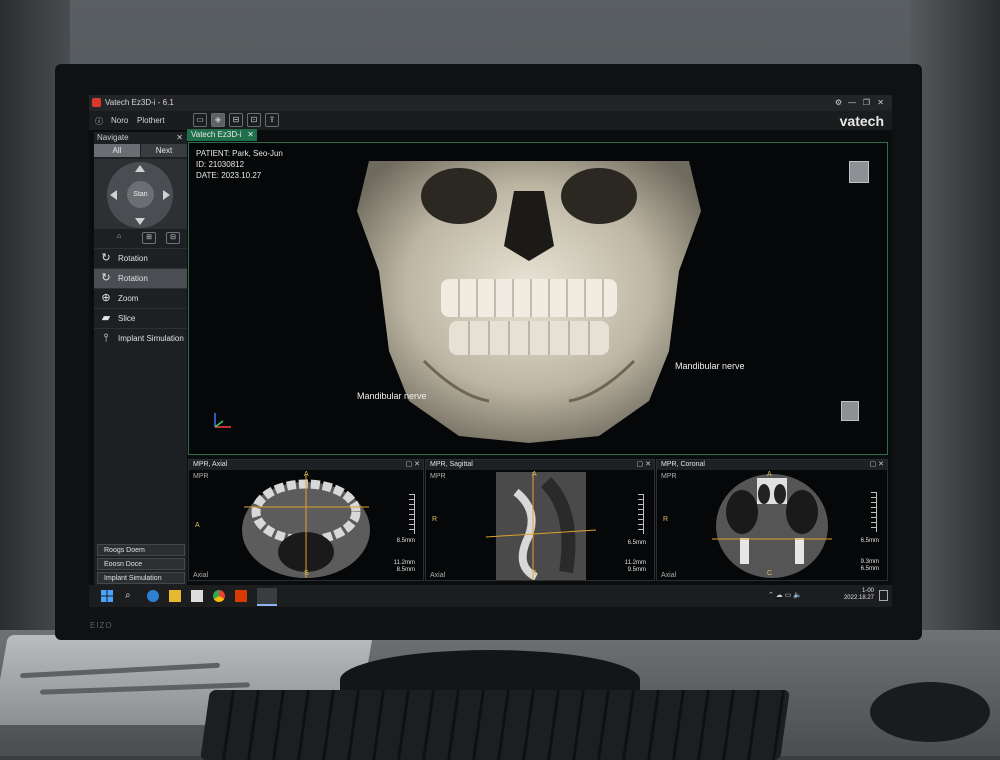  I want to click on menu-item-1: Noro, so click(119, 120).